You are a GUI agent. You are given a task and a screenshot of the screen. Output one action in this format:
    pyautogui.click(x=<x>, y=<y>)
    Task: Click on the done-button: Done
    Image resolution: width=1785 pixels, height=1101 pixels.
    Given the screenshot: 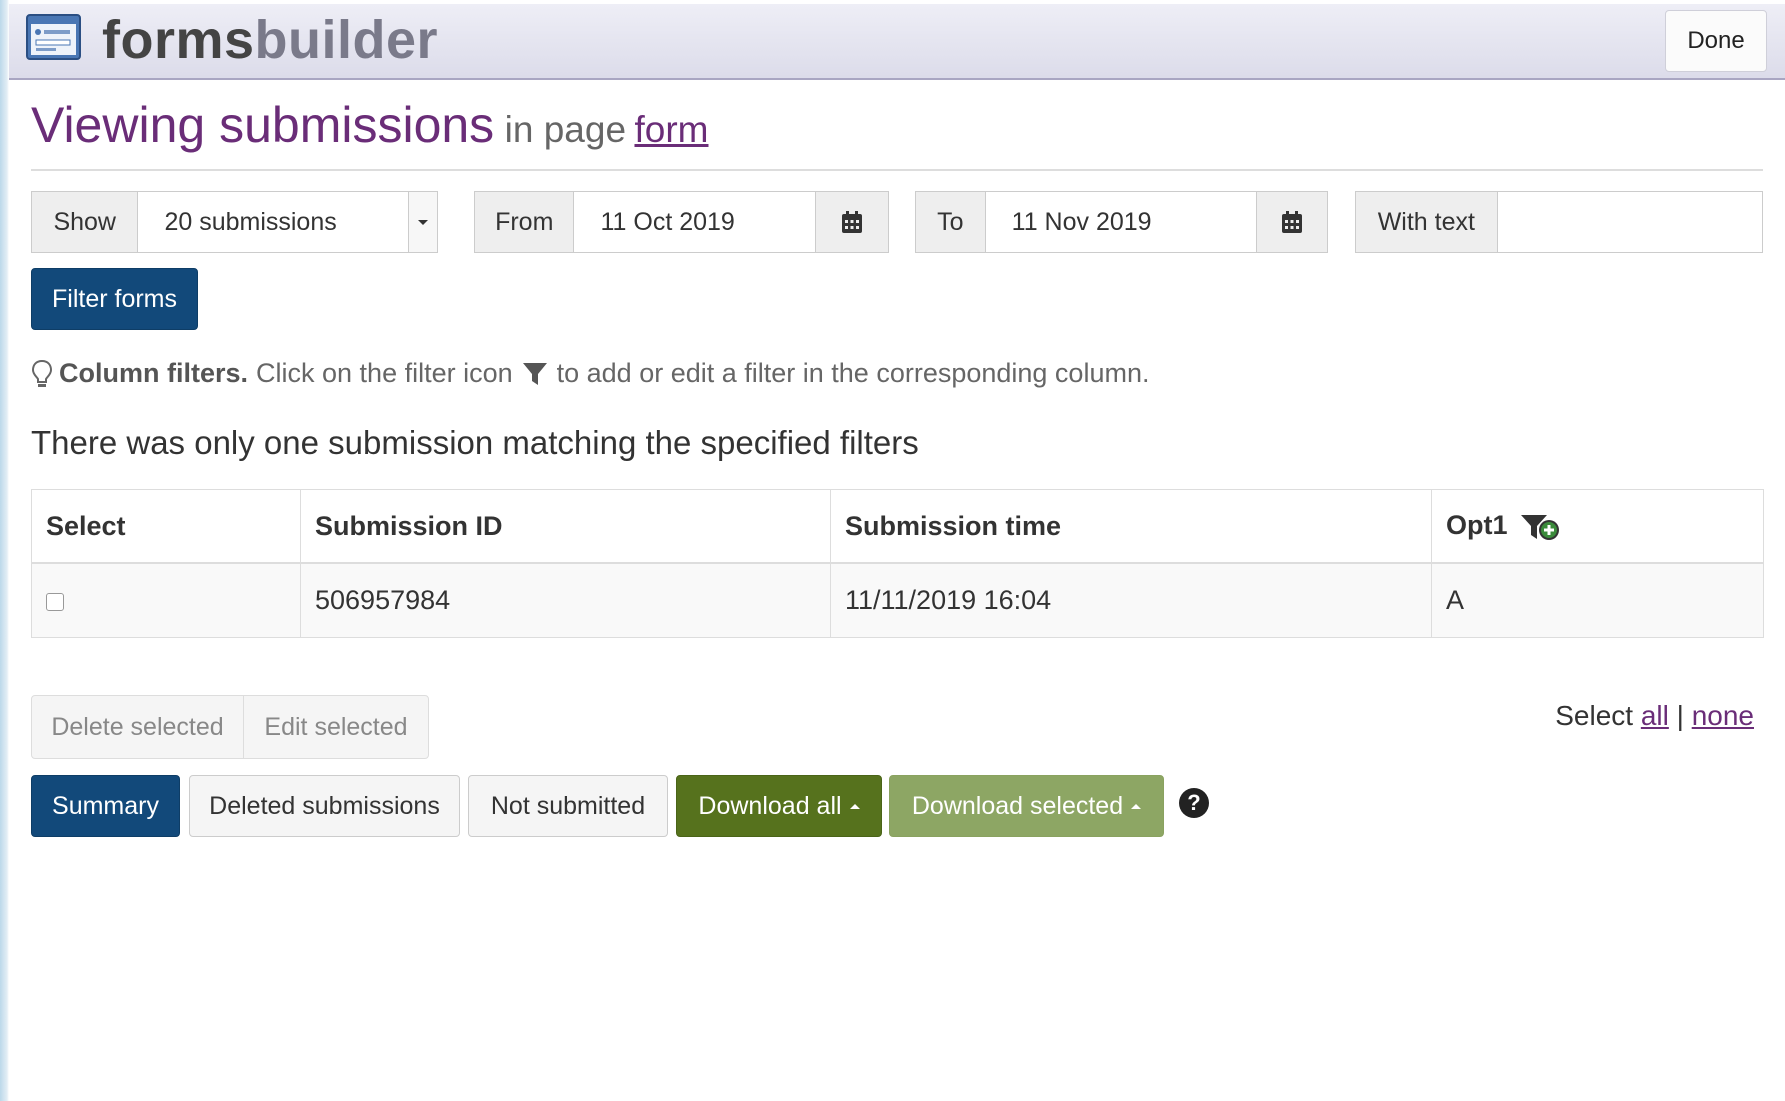 What is the action you would take?
    pyautogui.click(x=1716, y=41)
    